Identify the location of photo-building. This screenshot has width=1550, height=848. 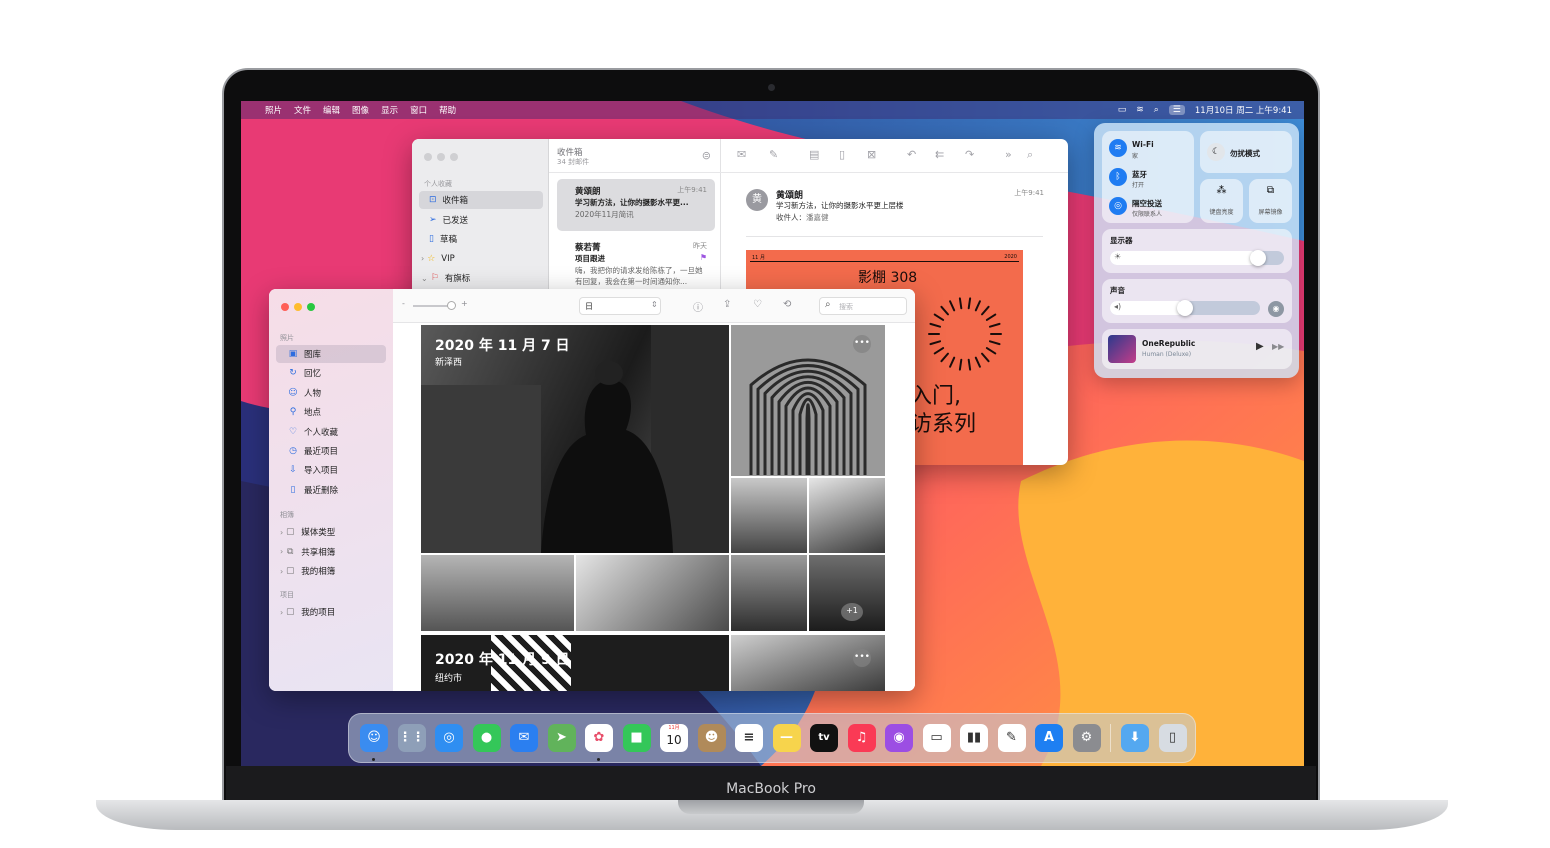
(652, 593).